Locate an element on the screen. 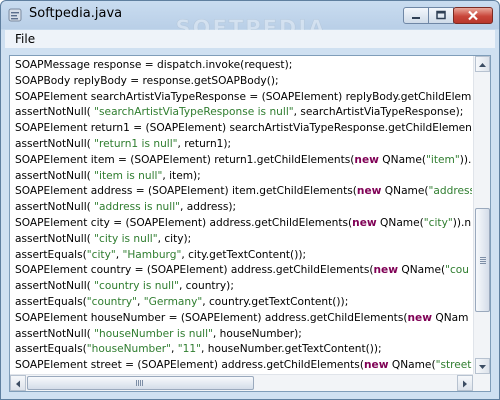  maximize-icon is located at coordinates (441, 15).